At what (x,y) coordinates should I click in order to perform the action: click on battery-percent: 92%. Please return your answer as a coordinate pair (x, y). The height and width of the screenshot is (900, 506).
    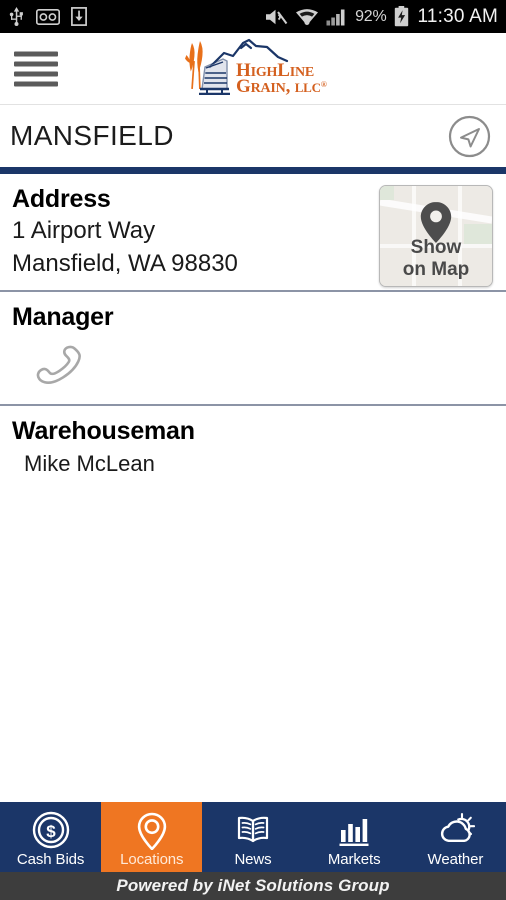
    Looking at the image, I should click on (371, 16).